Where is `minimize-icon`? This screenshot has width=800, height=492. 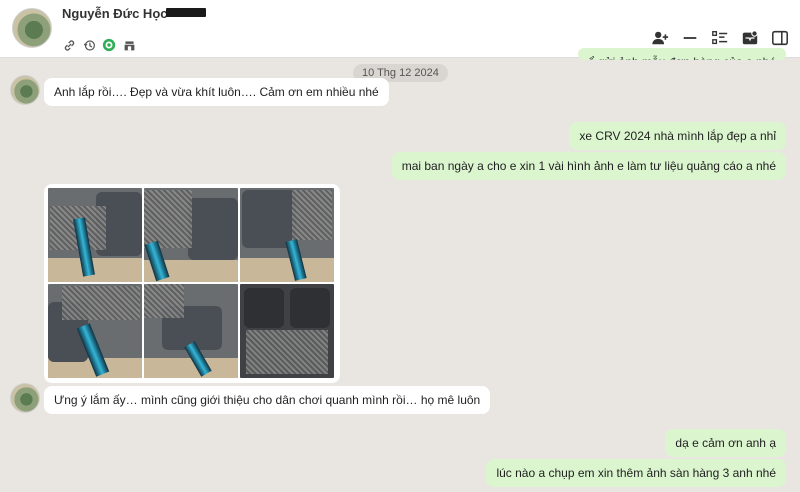 minimize-icon is located at coordinates (690, 38).